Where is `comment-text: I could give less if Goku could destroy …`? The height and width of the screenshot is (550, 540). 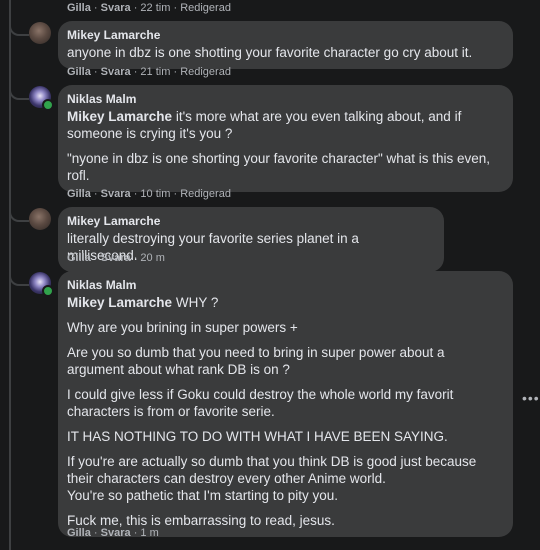 comment-text: I could give less if Goku could destroy … is located at coordinates (260, 403).